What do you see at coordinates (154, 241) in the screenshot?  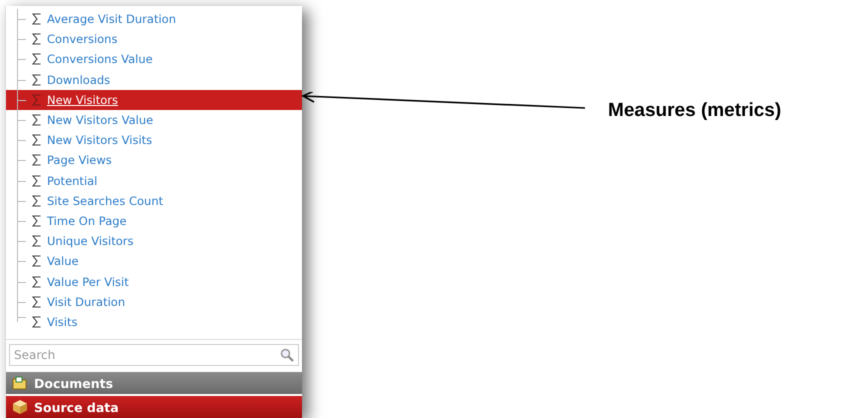 I see `measure-item: Unique Visitors` at bounding box center [154, 241].